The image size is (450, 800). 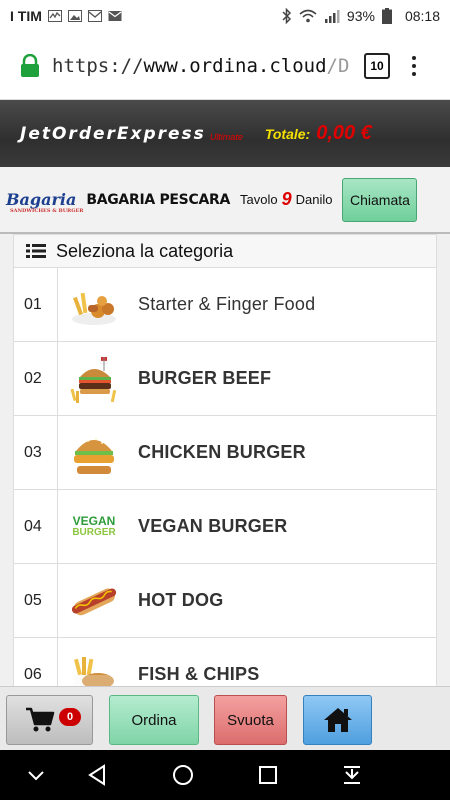 What do you see at coordinates (250, 720) in the screenshot?
I see `clear-cart-button: Svuota` at bounding box center [250, 720].